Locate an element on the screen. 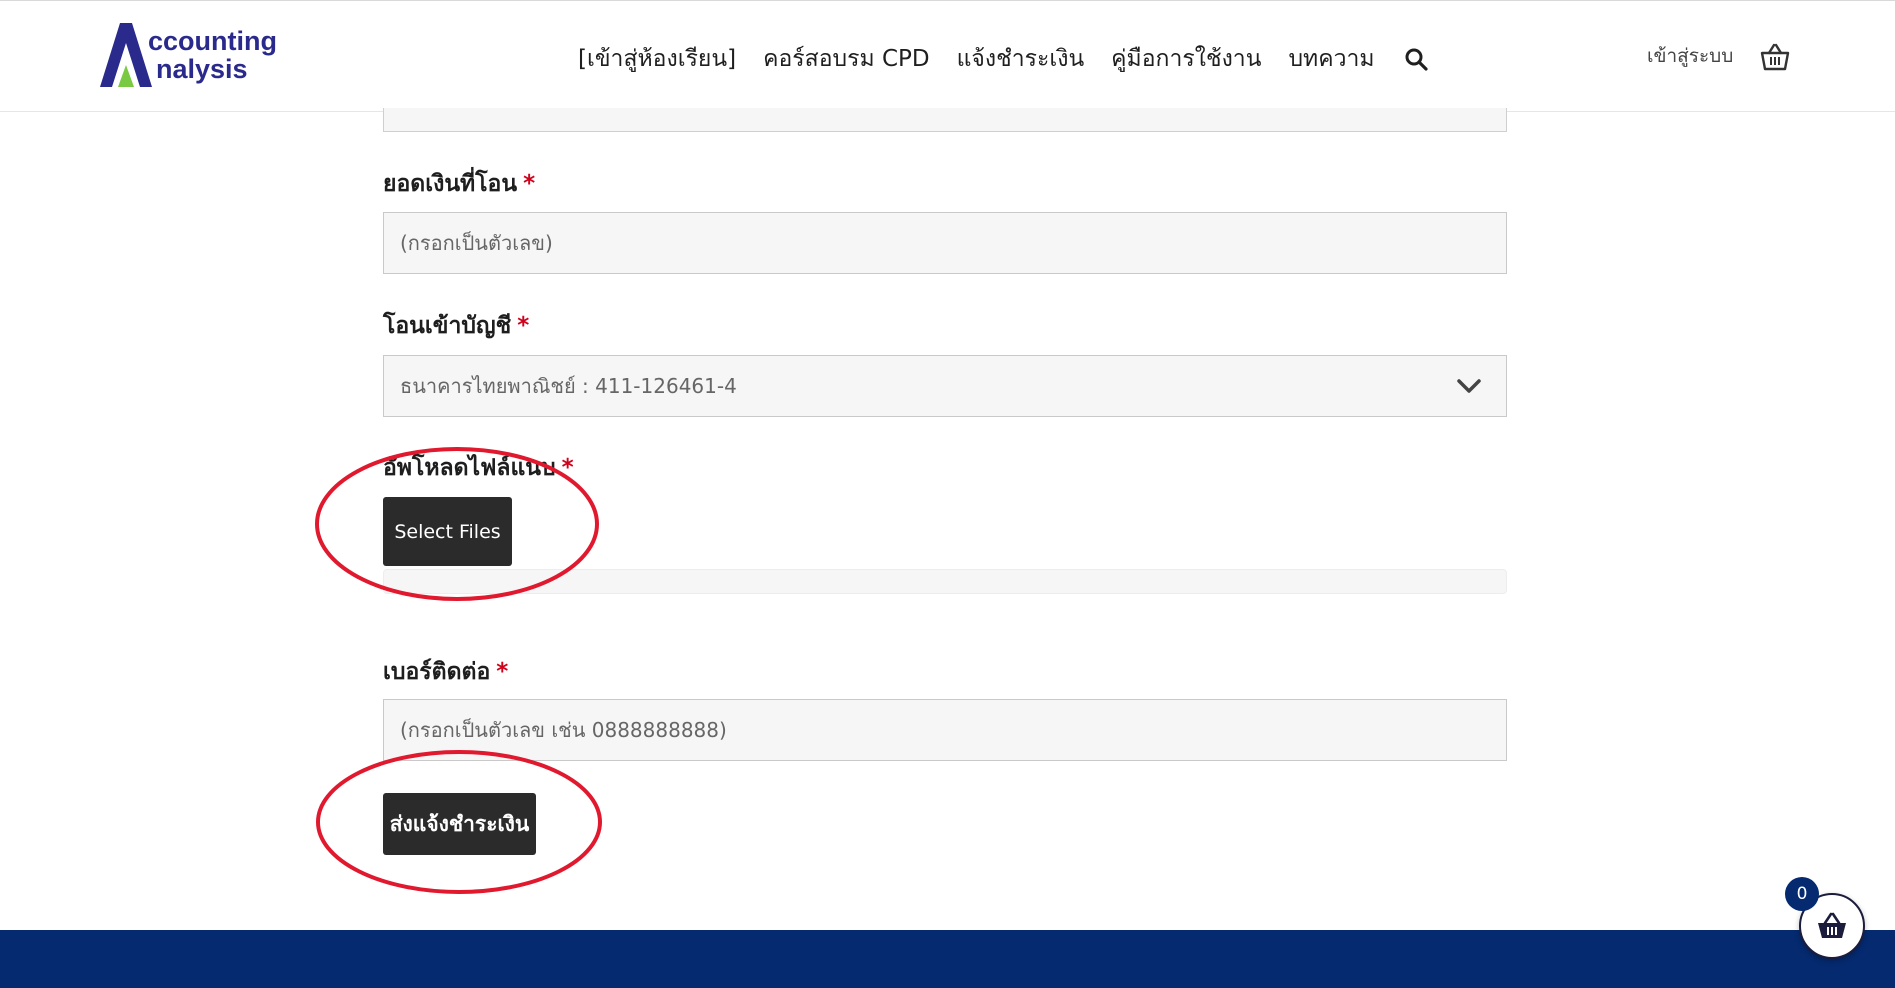  account-select-value: ธนาคารไทยพาณิชย์ : 411-126461-4 is located at coordinates (568, 386).